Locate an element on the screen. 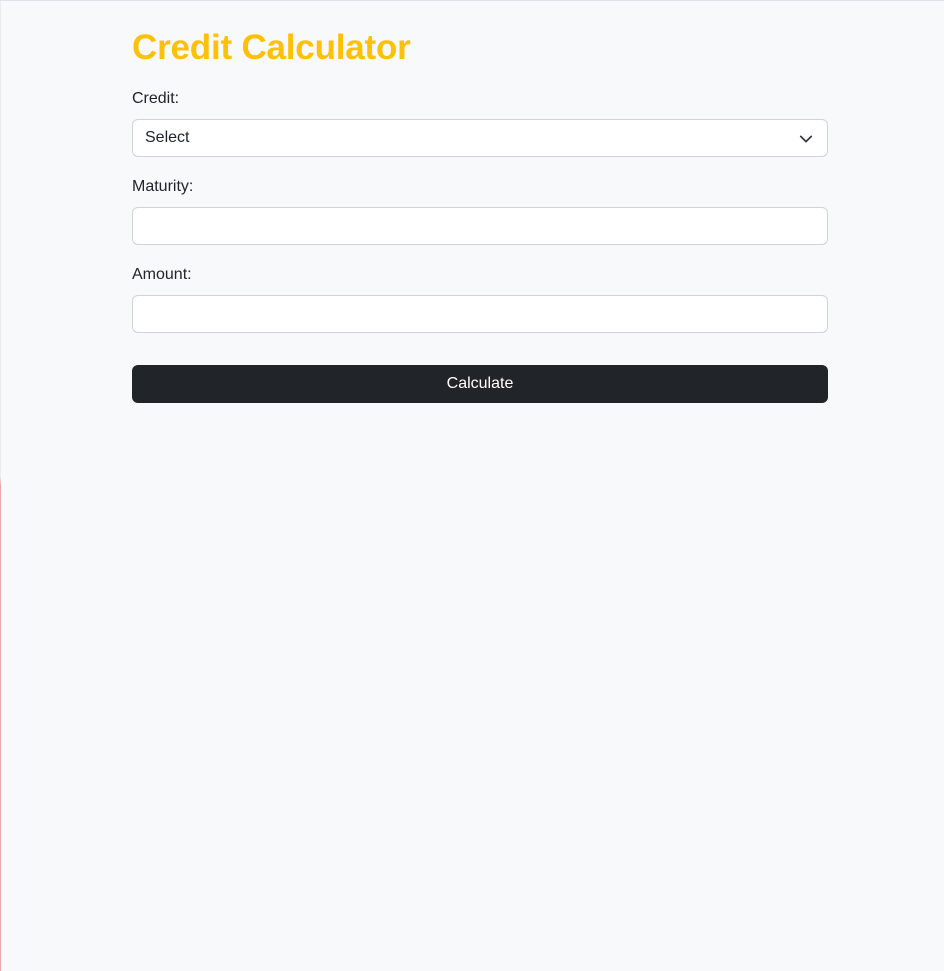 The width and height of the screenshot is (944, 971). amount-label: Amount: is located at coordinates (162, 274).